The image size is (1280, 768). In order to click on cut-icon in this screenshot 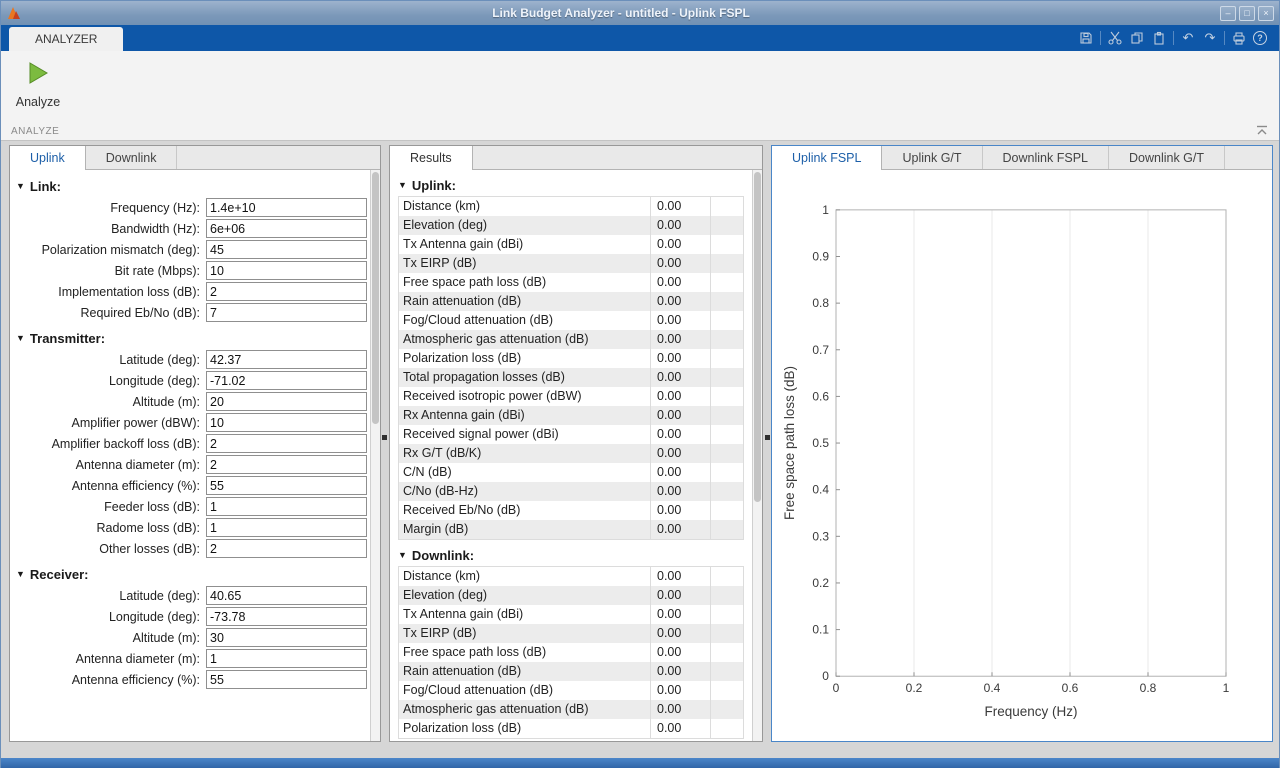, I will do `click(1115, 38)`.